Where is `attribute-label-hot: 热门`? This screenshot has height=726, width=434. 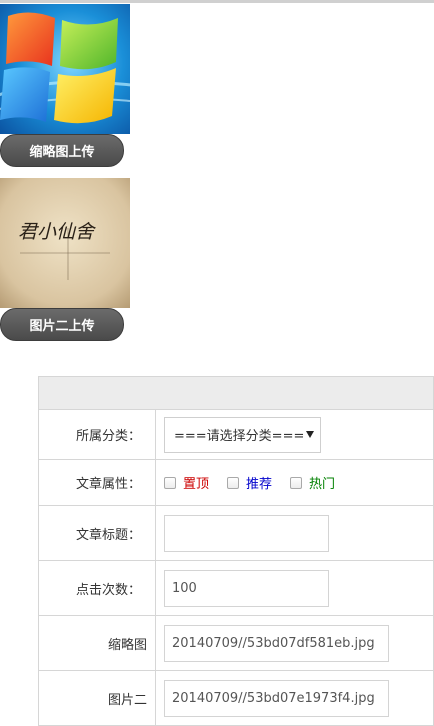
attribute-label-hot: 热门 is located at coordinates (322, 484).